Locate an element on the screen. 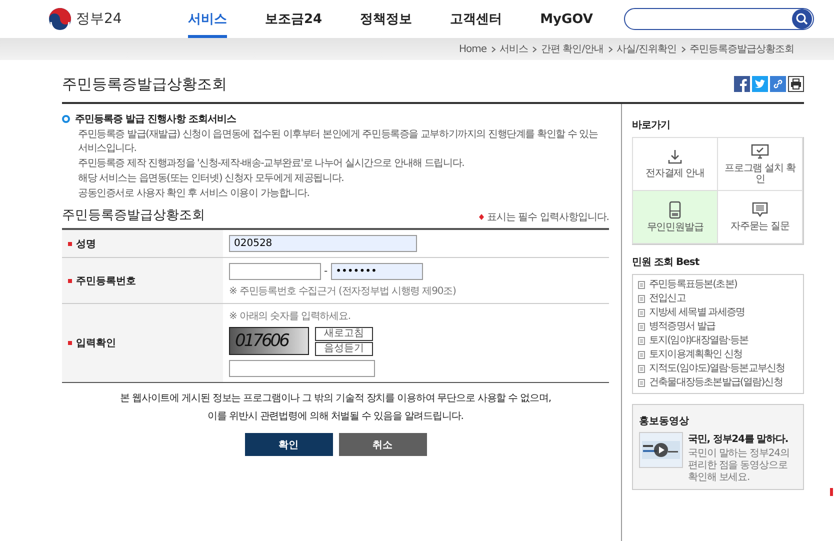  promo-heading: 홍보동영상 is located at coordinates (664, 421).